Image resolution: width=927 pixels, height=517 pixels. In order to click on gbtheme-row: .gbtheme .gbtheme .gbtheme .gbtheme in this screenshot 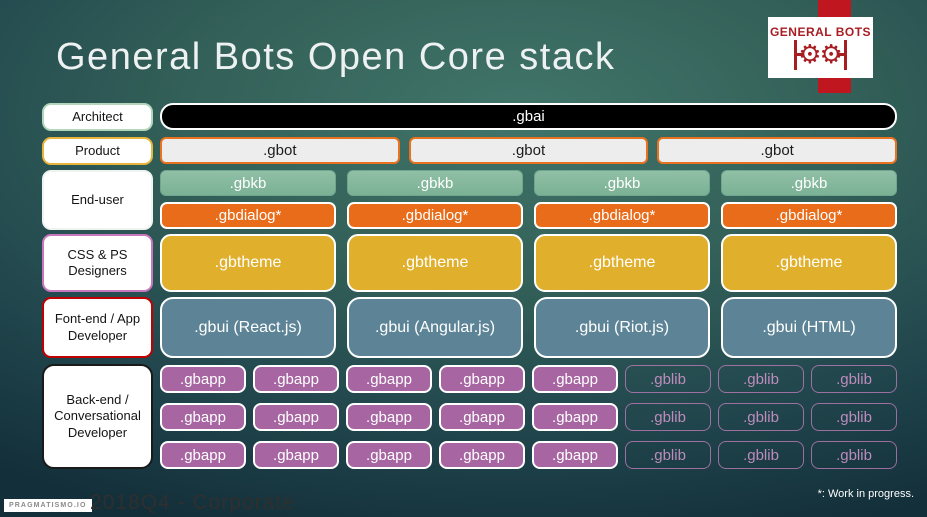, I will do `click(528, 263)`.